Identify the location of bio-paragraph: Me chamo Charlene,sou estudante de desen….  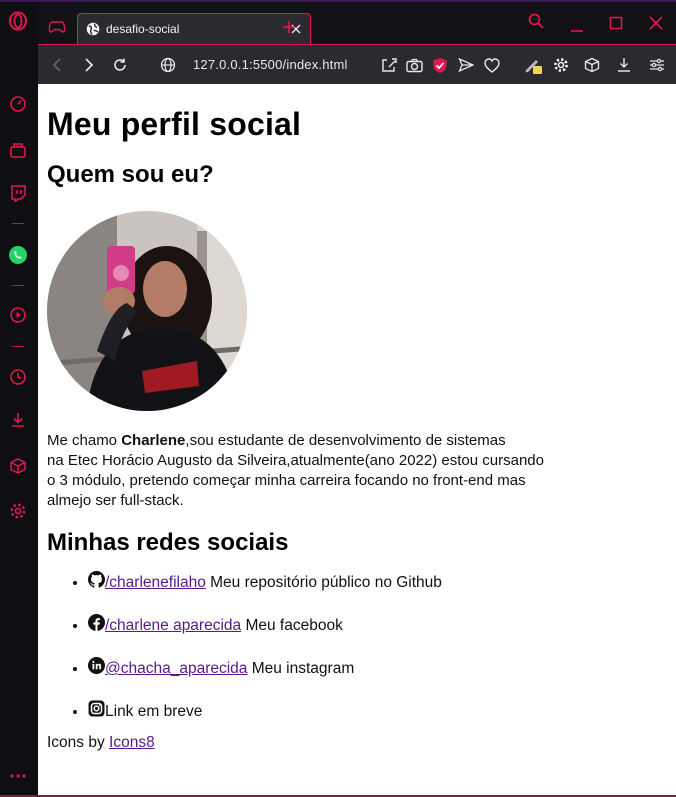
(307, 471).